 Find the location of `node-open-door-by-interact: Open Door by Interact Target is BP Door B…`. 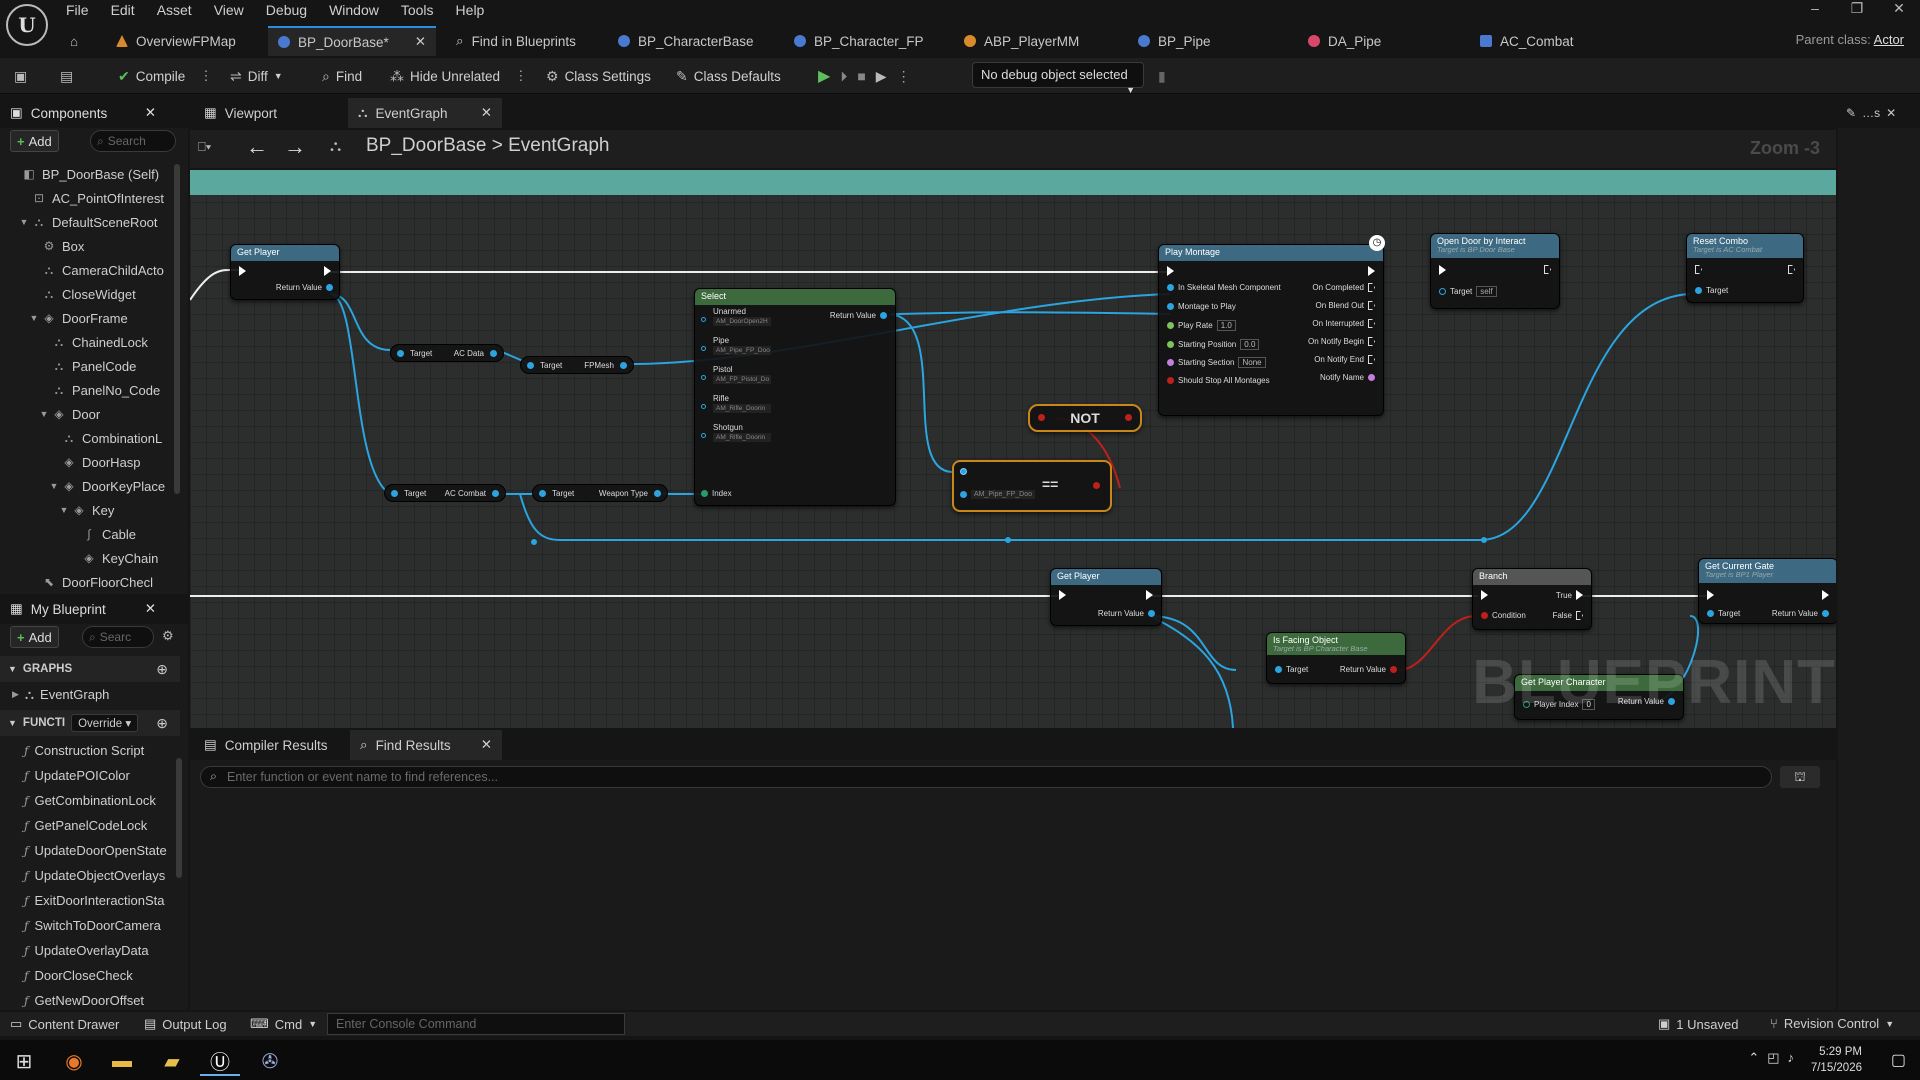

node-open-door-by-interact: Open Door by Interact Target is BP Door B… is located at coordinates (1495, 271).